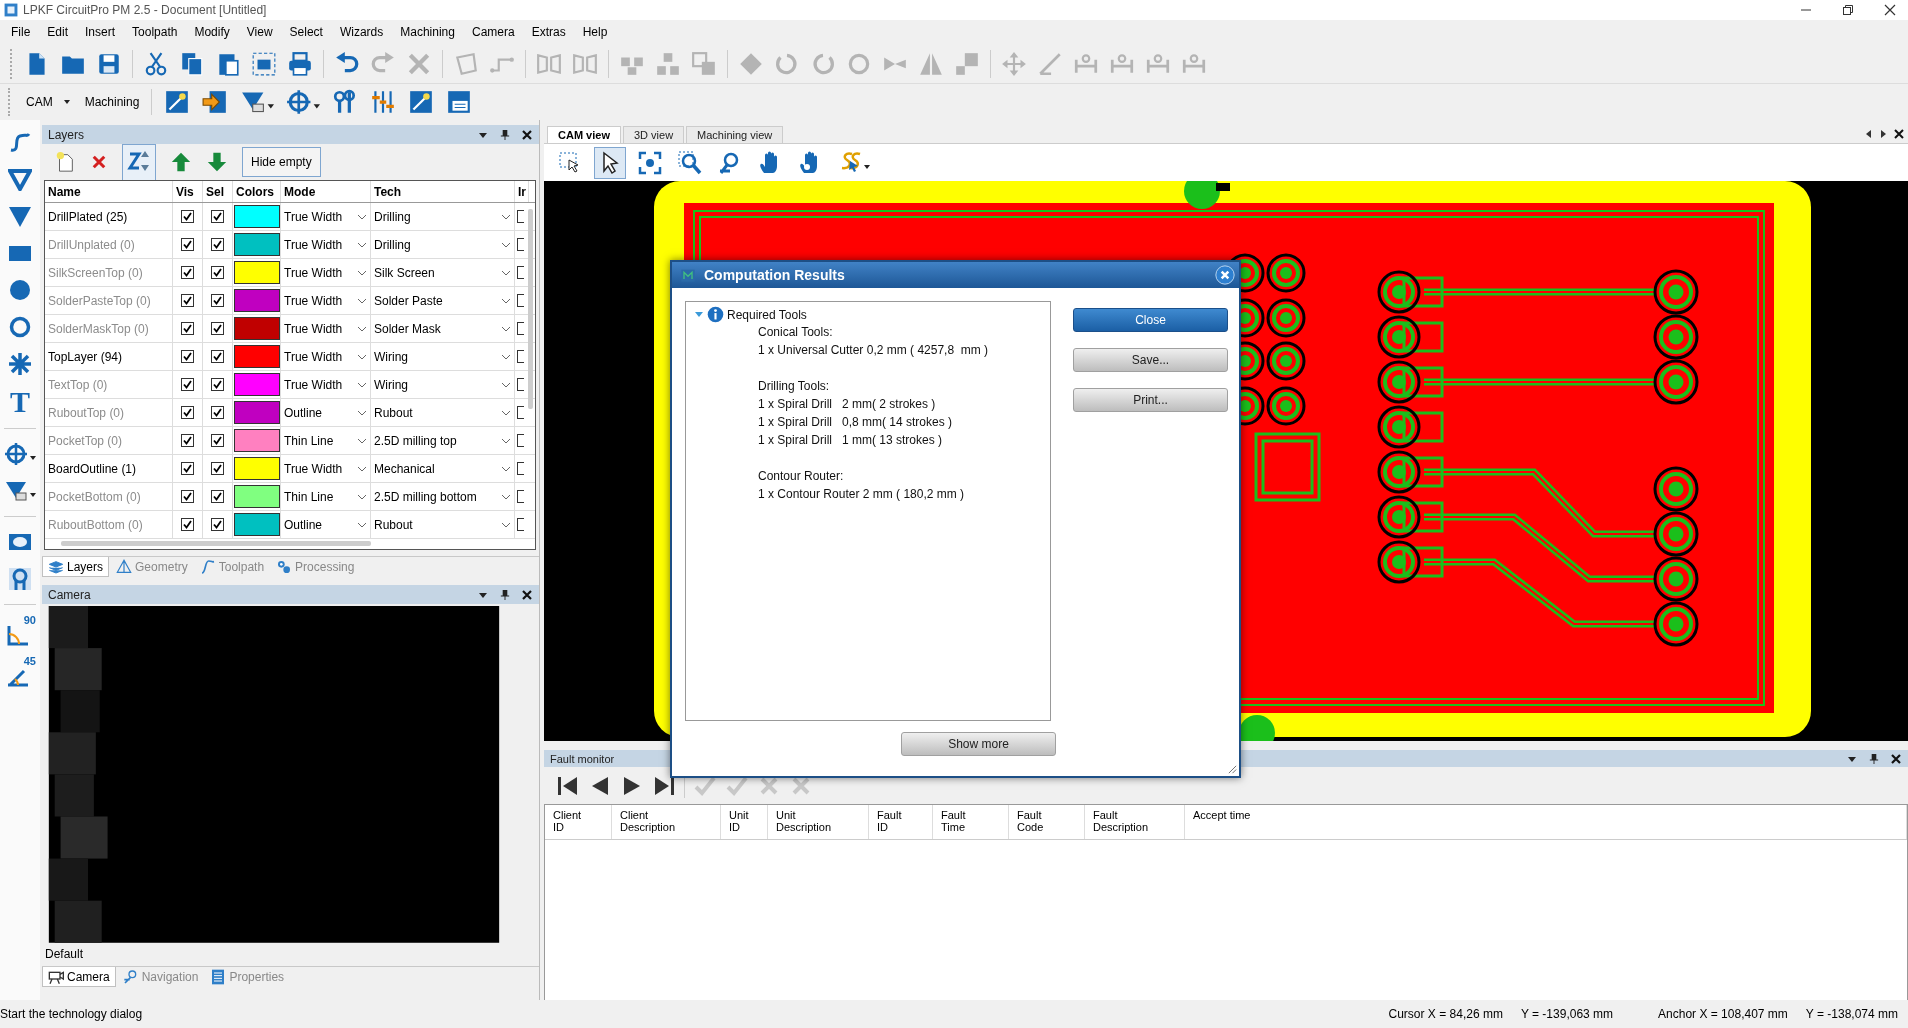 The height and width of the screenshot is (1028, 1908). I want to click on menu-item: Machining, so click(428, 32).